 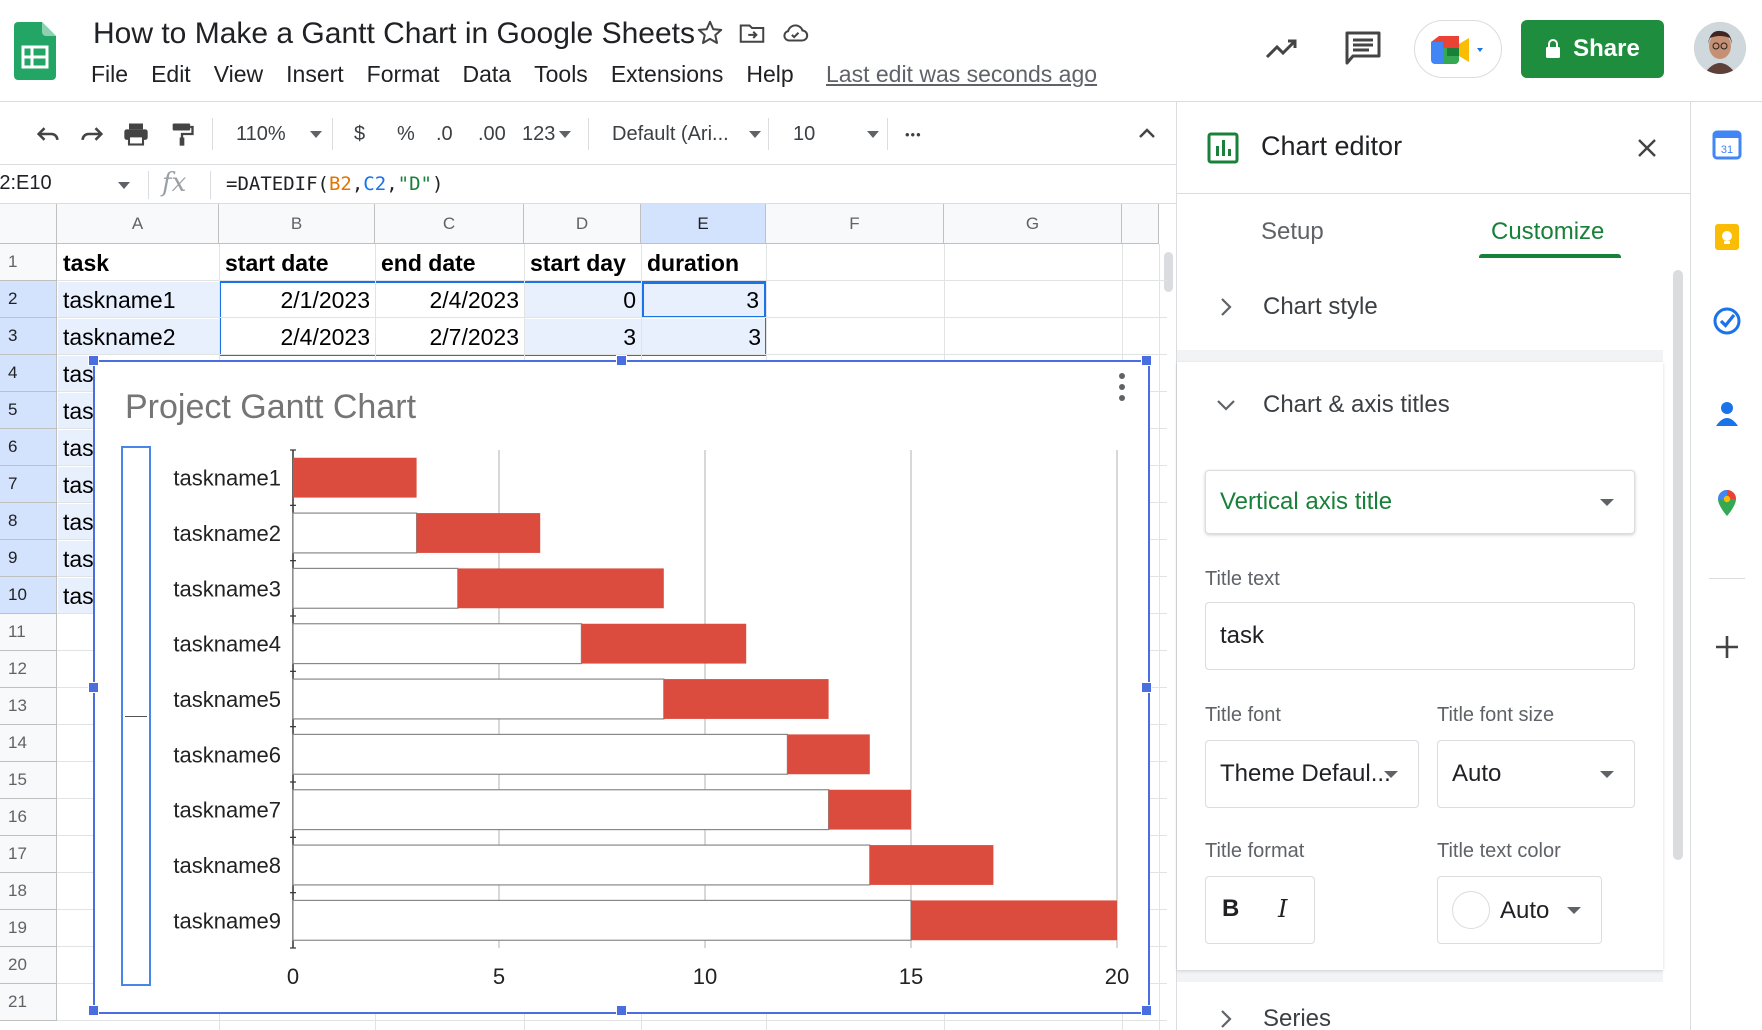 What do you see at coordinates (78, 485) in the screenshot?
I see `cell-a7: tas` at bounding box center [78, 485].